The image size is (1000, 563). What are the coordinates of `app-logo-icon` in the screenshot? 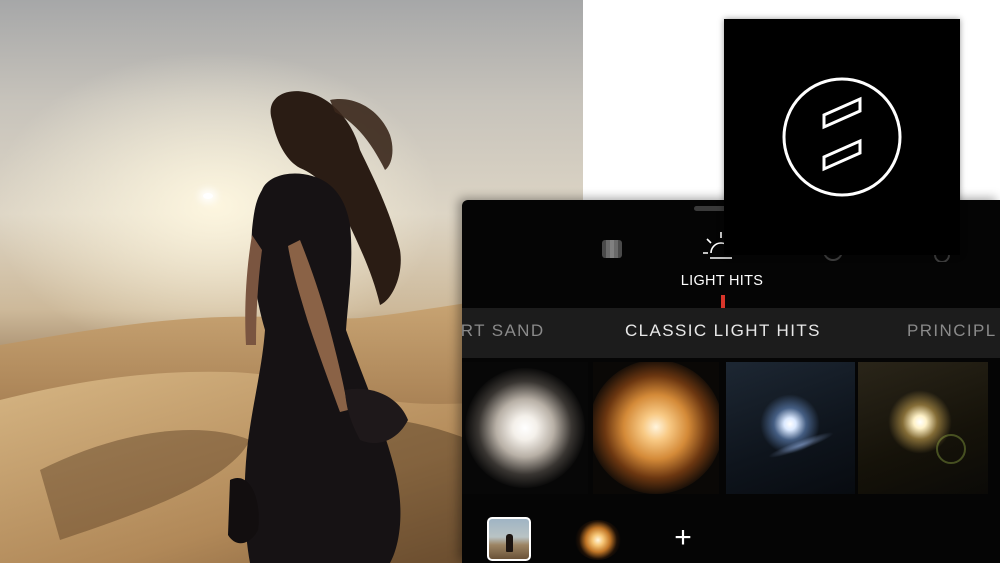 It's located at (842, 137).